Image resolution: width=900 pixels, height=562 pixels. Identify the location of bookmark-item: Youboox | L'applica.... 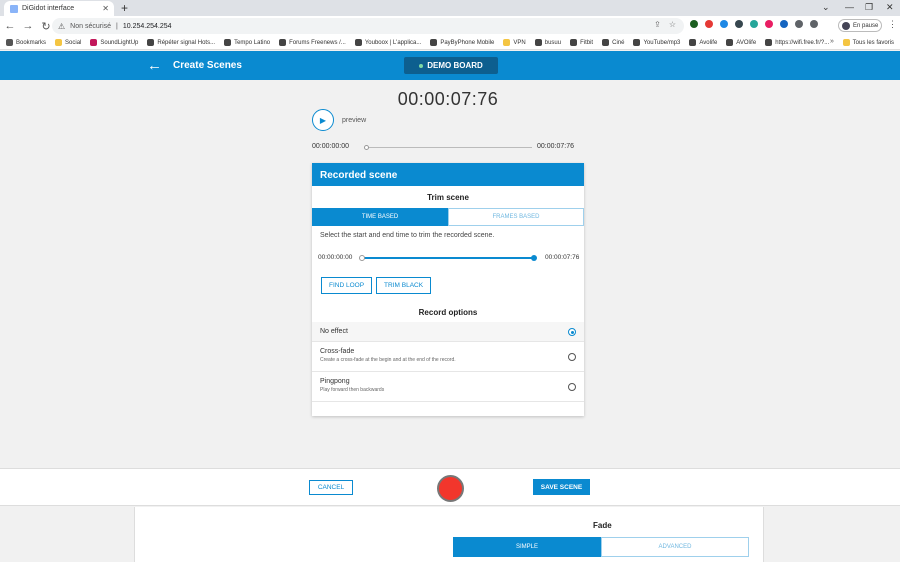
(387, 42).